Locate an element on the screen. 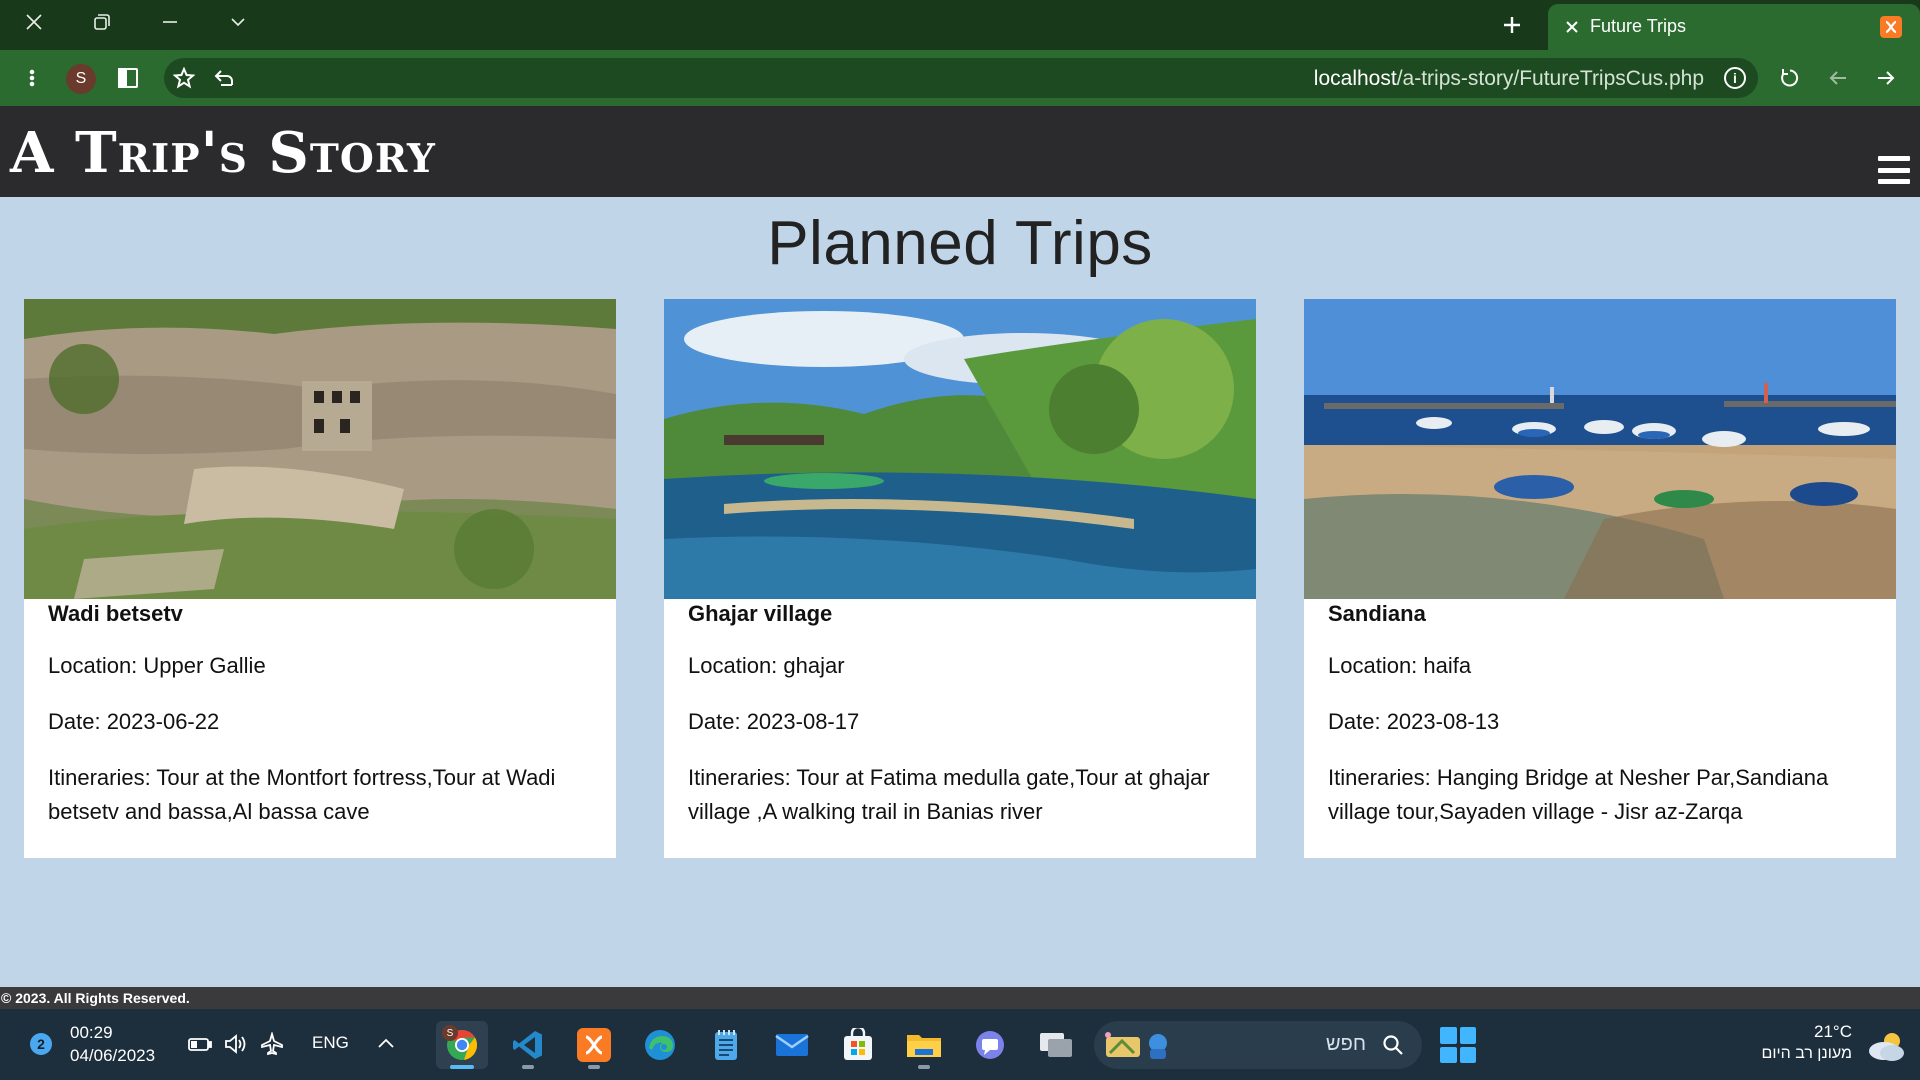 This screenshot has width=1920, height=1080. sidebar-icon is located at coordinates (128, 78).